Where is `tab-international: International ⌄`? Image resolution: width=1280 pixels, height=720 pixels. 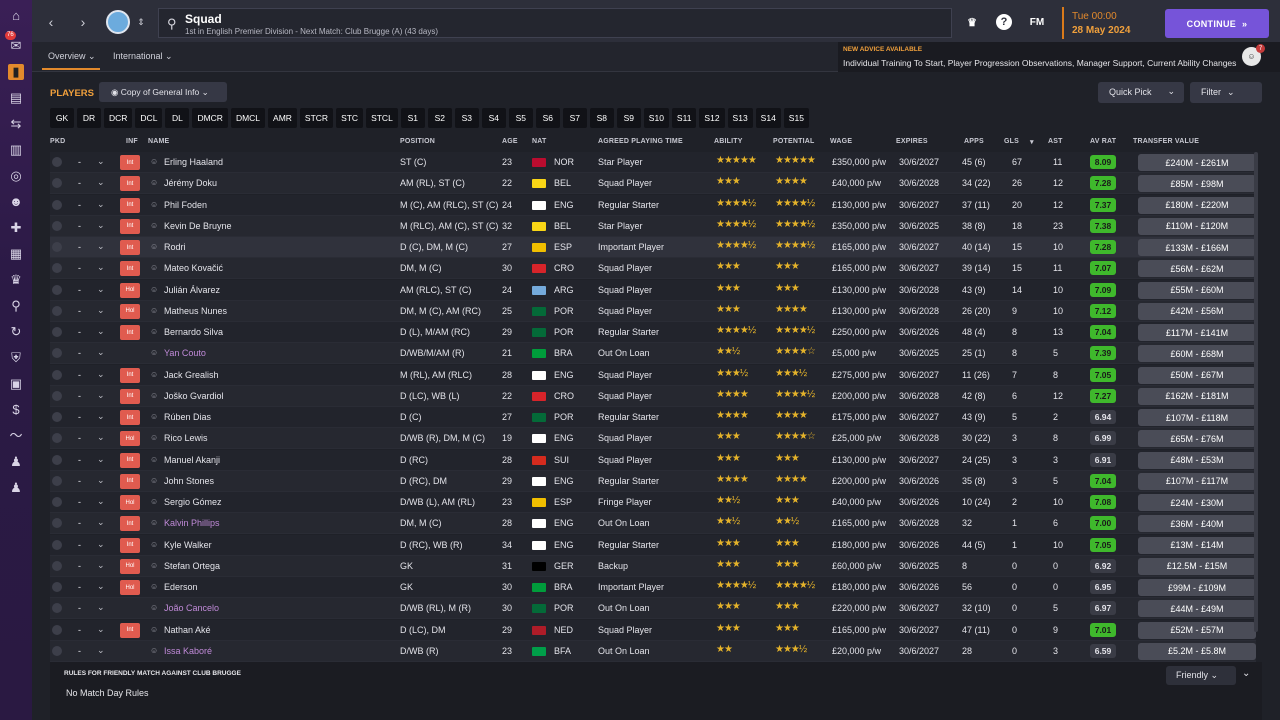 tab-international: International ⌄ is located at coordinates (143, 56).